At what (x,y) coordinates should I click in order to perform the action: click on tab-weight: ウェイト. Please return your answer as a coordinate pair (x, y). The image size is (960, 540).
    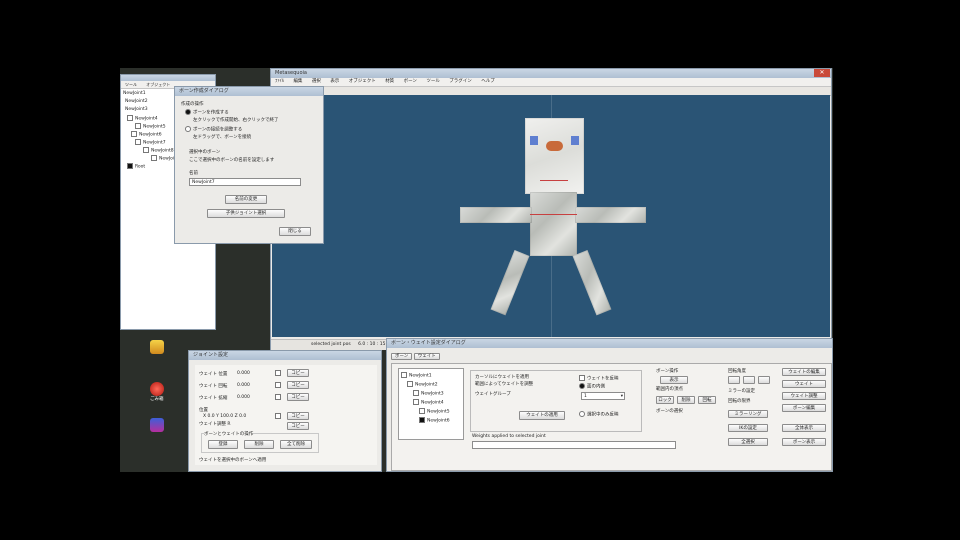
    Looking at the image, I should click on (426, 356).